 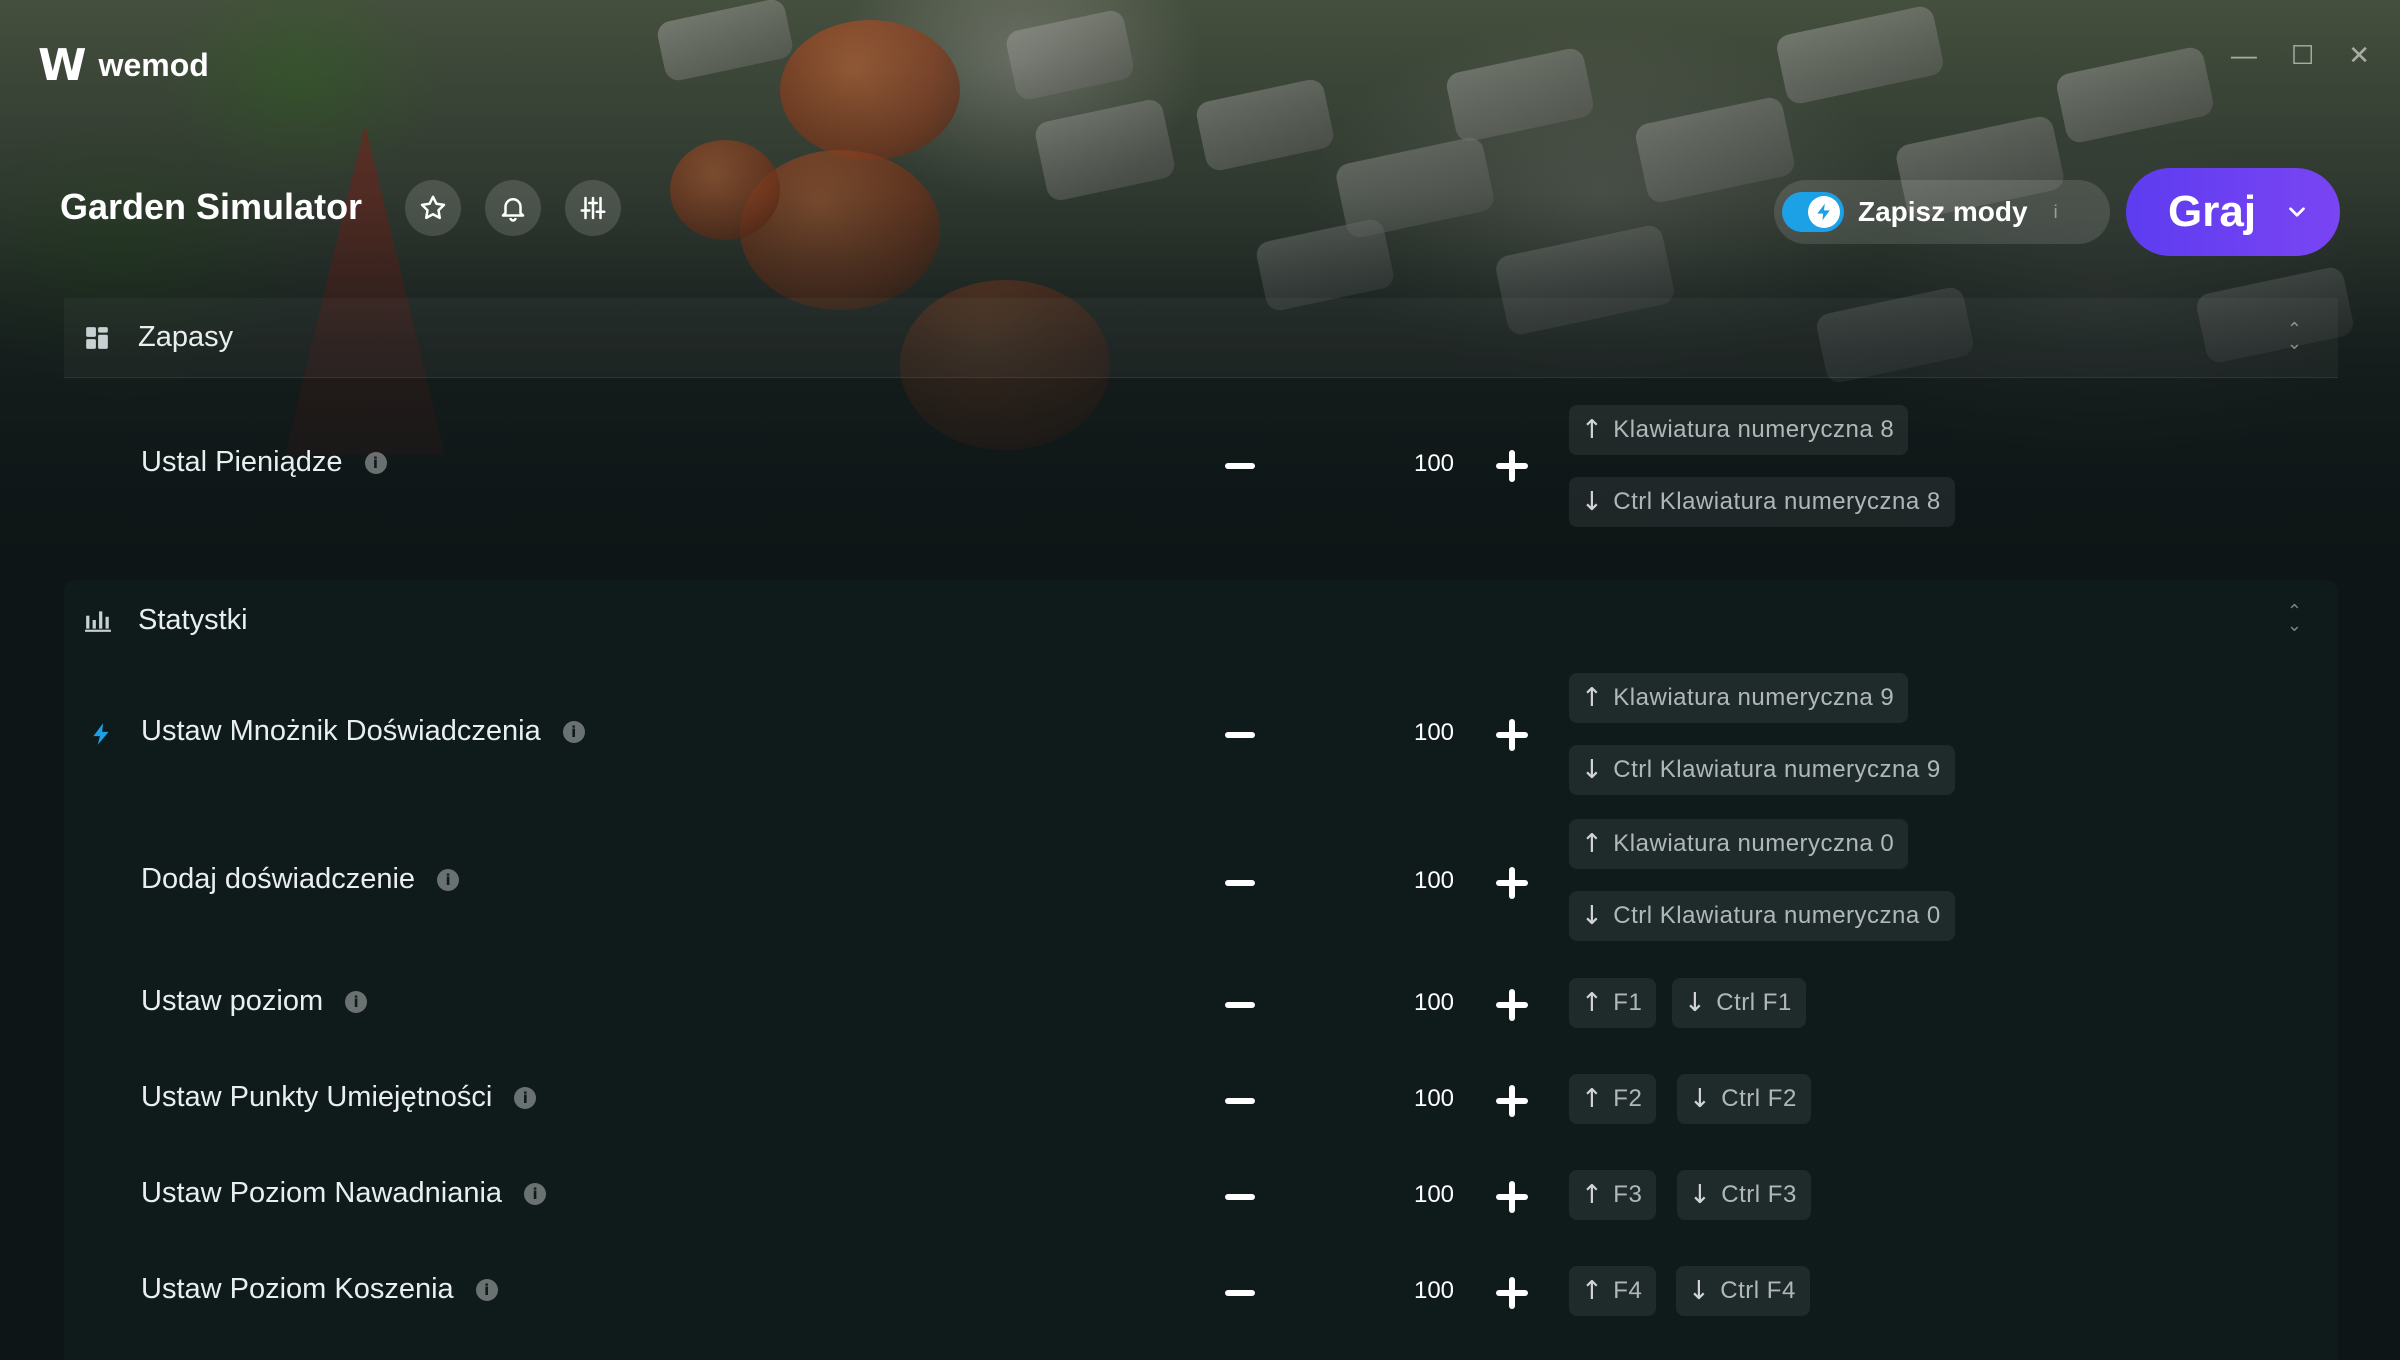 What do you see at coordinates (232, 1001) in the screenshot?
I see `mod-label: Ustaw poziom` at bounding box center [232, 1001].